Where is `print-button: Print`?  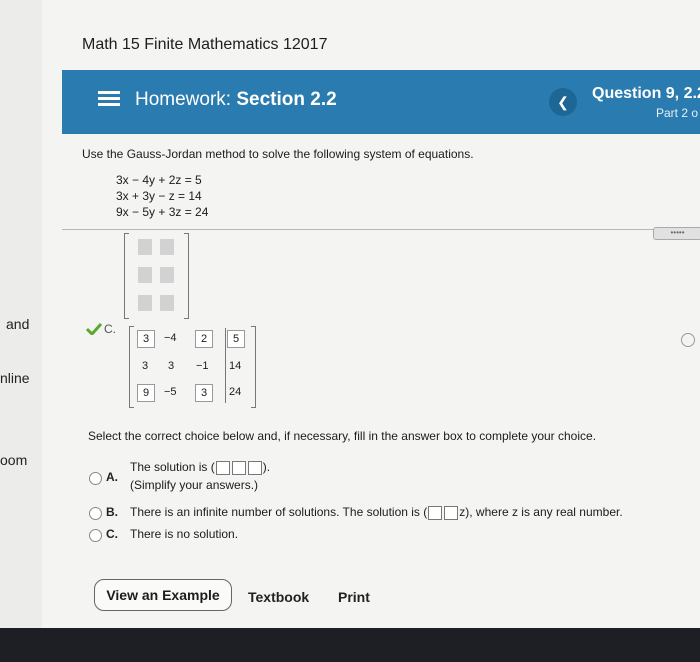
print-button: Print is located at coordinates (354, 597).